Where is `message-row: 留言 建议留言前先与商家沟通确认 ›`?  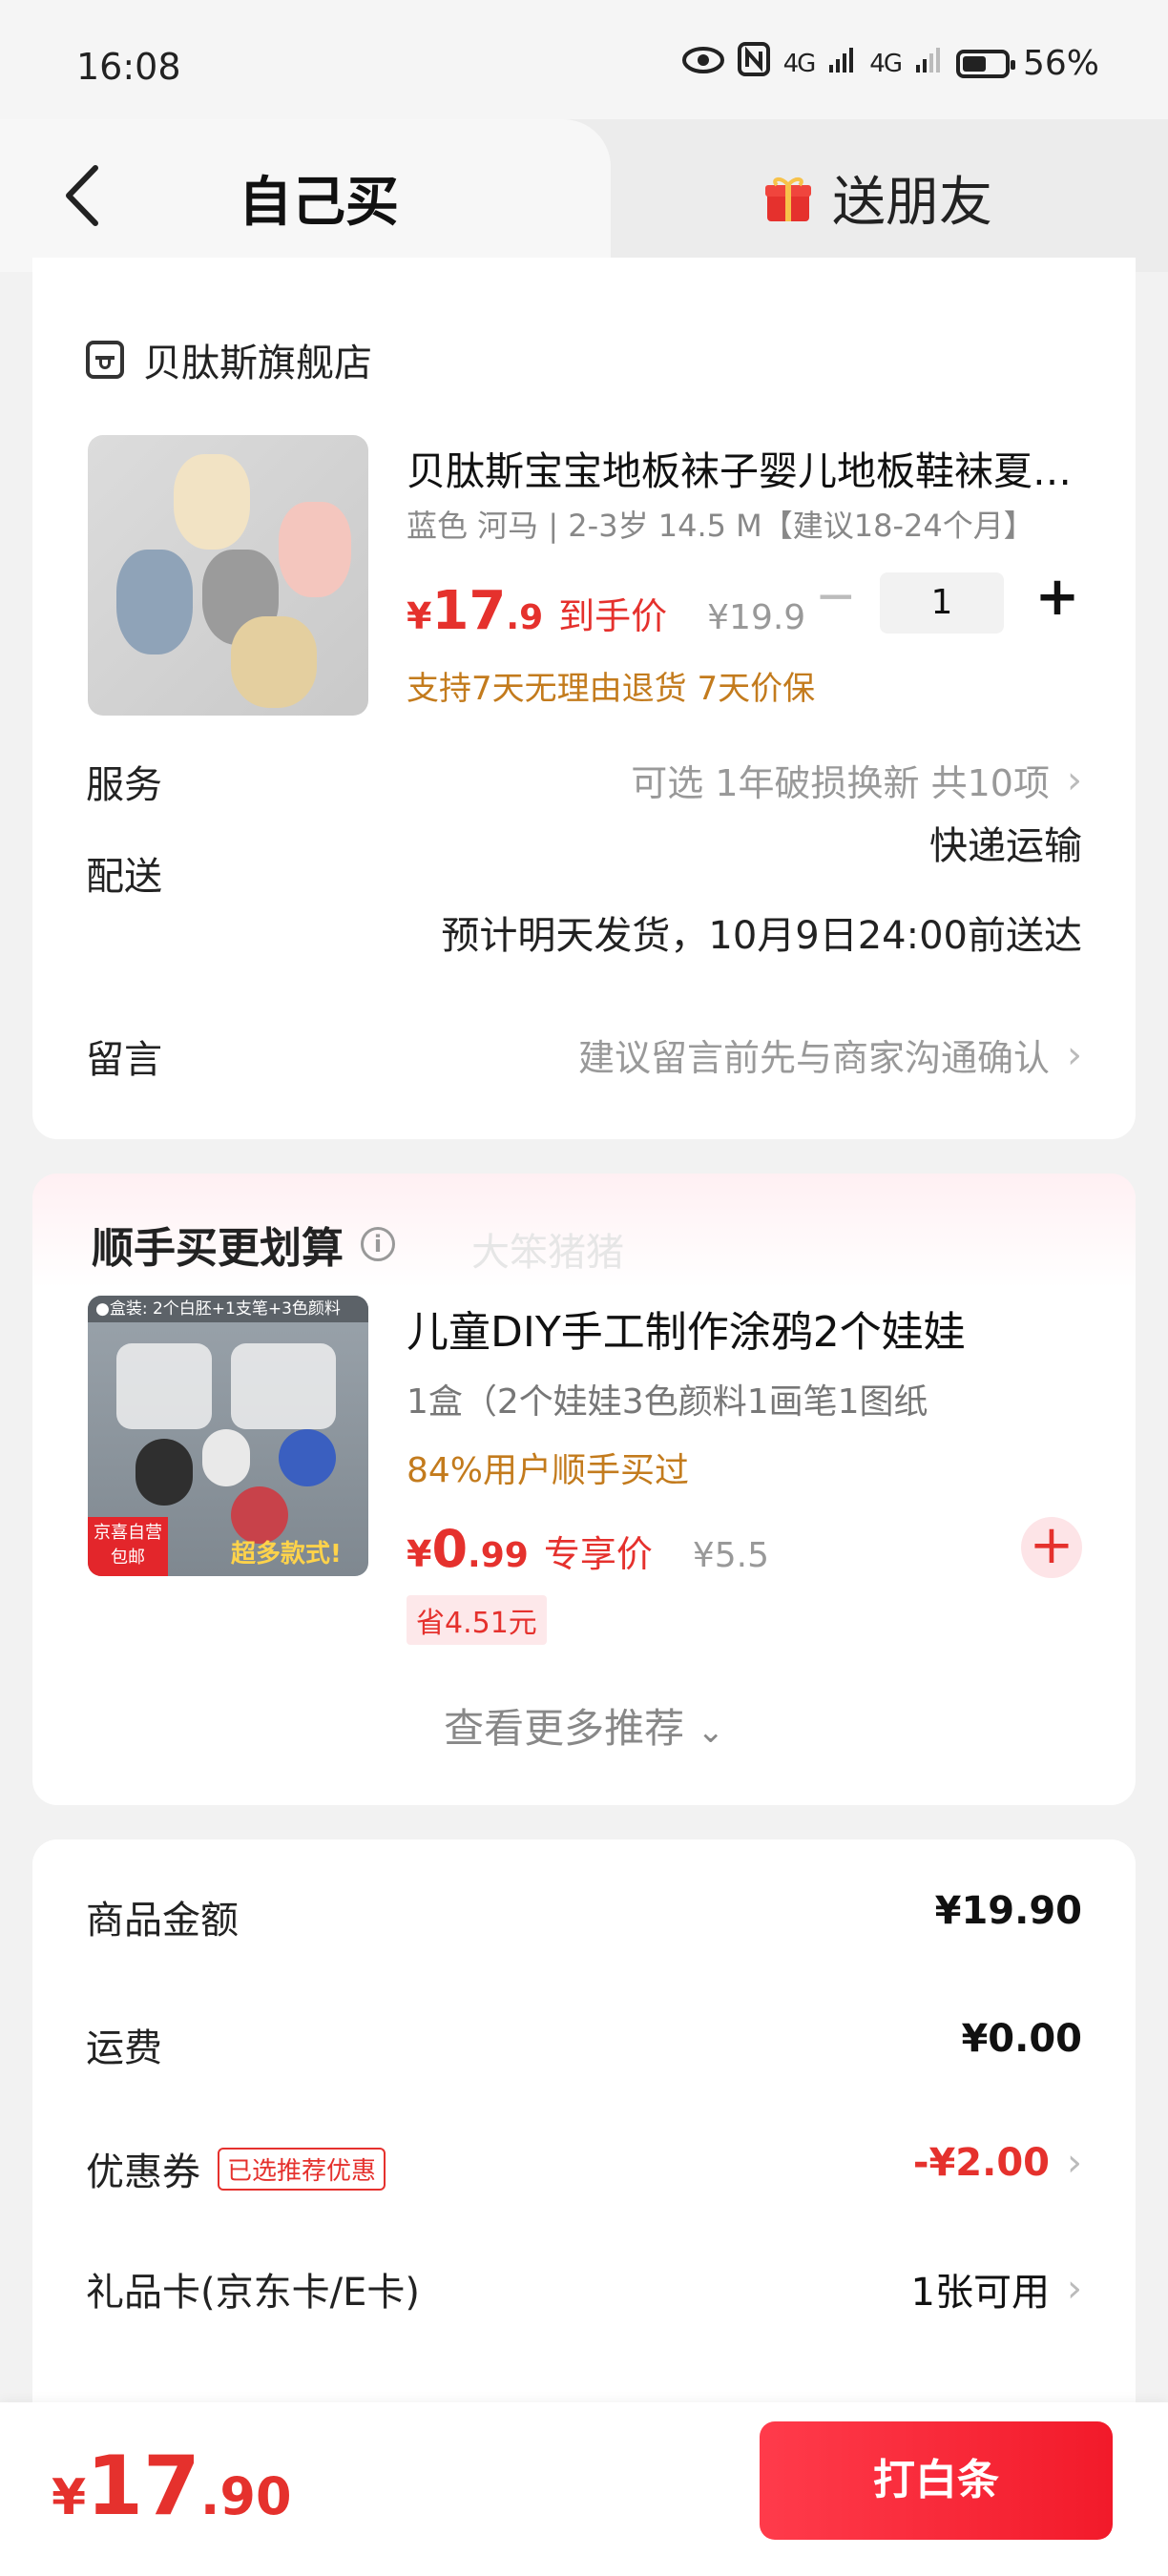 message-row: 留言 建议留言前先与商家沟通确认 › is located at coordinates (584, 1057).